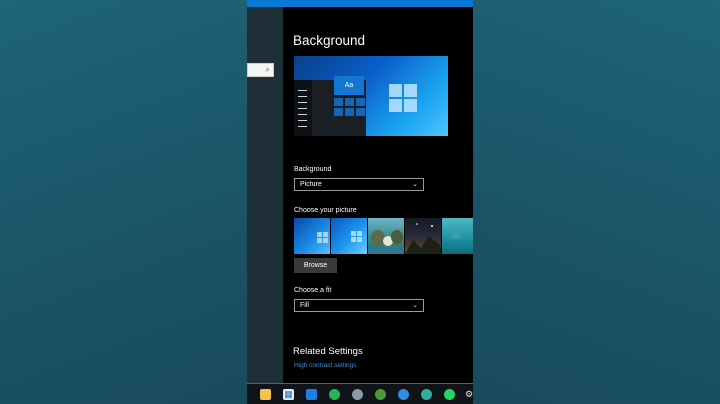 The width and height of the screenshot is (720, 404). Describe the element at coordinates (325, 365) in the screenshot. I see `high-contrast-settings-link: High contrast settings` at that location.